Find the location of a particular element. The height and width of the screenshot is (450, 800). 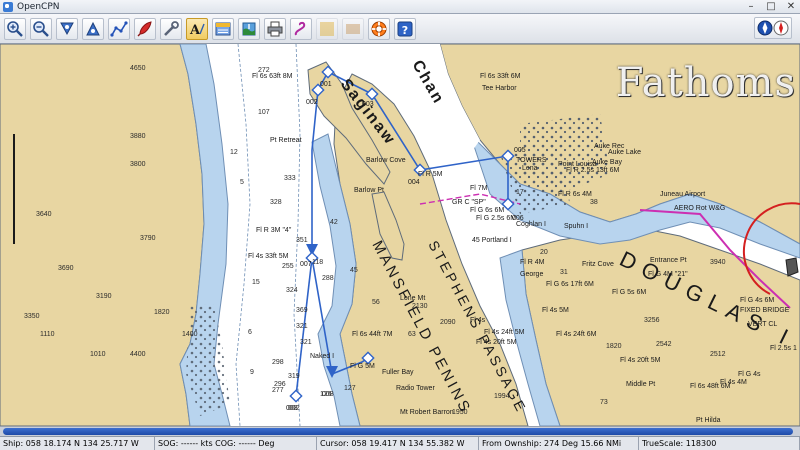

close-button: ✕ is located at coordinates (791, 7).